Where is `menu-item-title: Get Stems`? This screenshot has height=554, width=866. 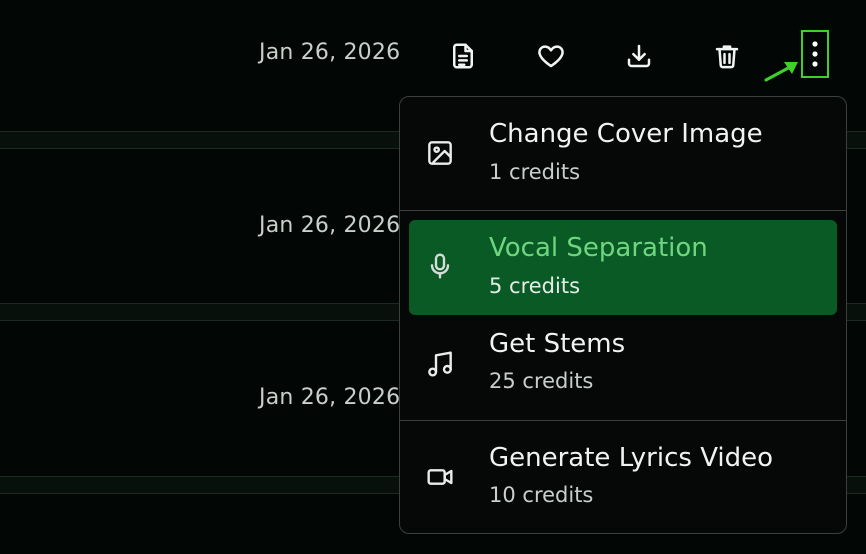 menu-item-title: Get Stems is located at coordinates (557, 344).